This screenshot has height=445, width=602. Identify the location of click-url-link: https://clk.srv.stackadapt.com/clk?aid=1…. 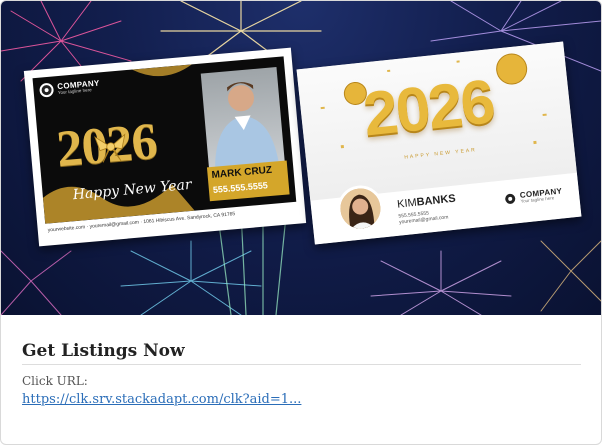
(161, 399).